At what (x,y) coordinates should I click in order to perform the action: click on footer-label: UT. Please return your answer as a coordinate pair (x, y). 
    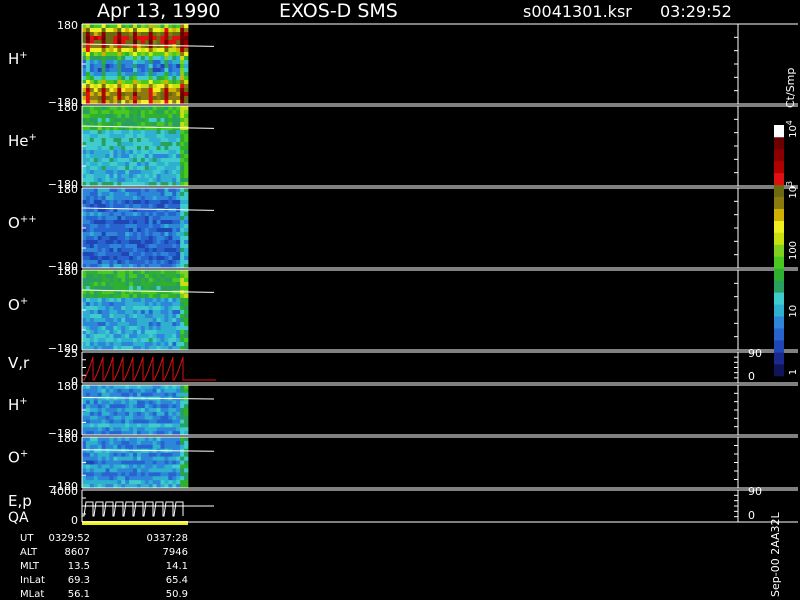
    Looking at the image, I should click on (27, 538).